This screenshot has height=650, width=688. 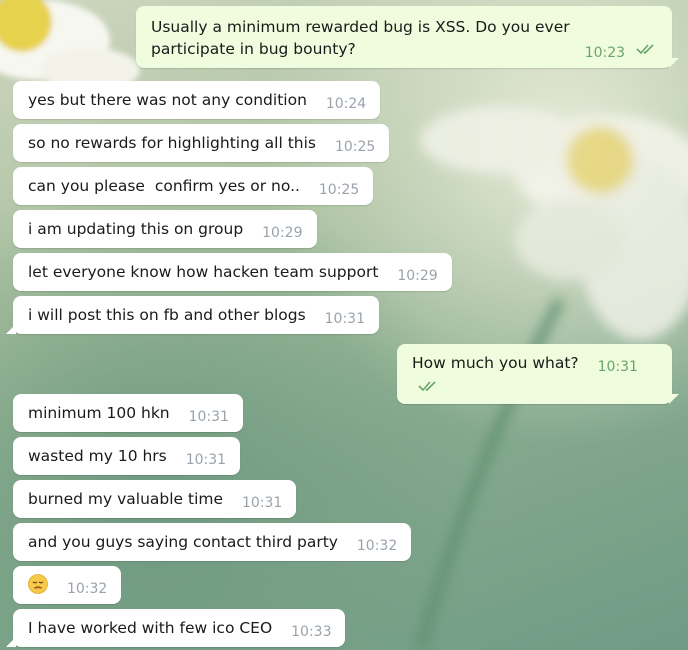 I want to click on outgoing-message: How much you what? 10:31, so click(x=538, y=374).